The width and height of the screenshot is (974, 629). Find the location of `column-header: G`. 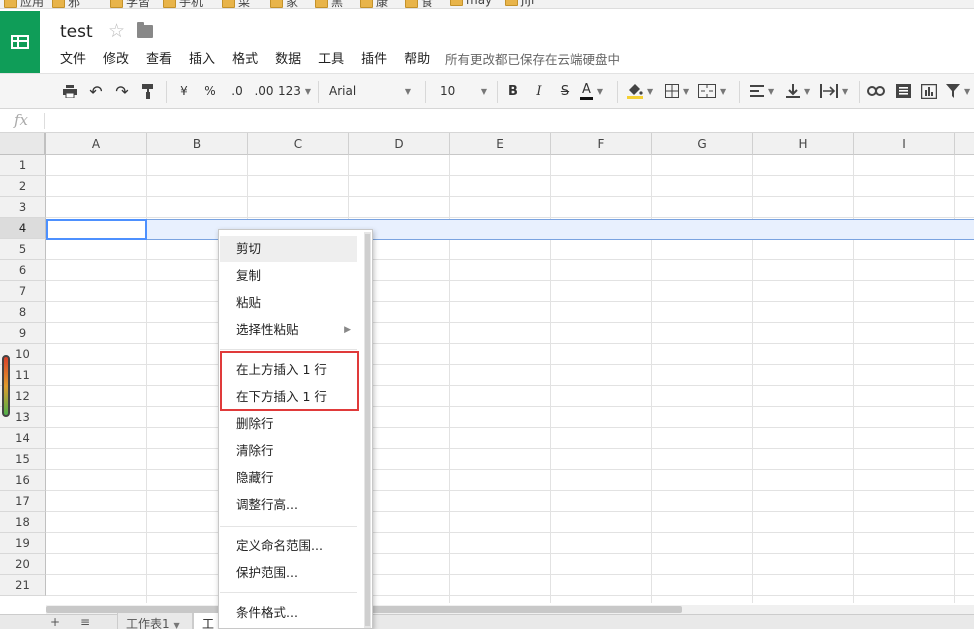

column-header: G is located at coordinates (702, 144).